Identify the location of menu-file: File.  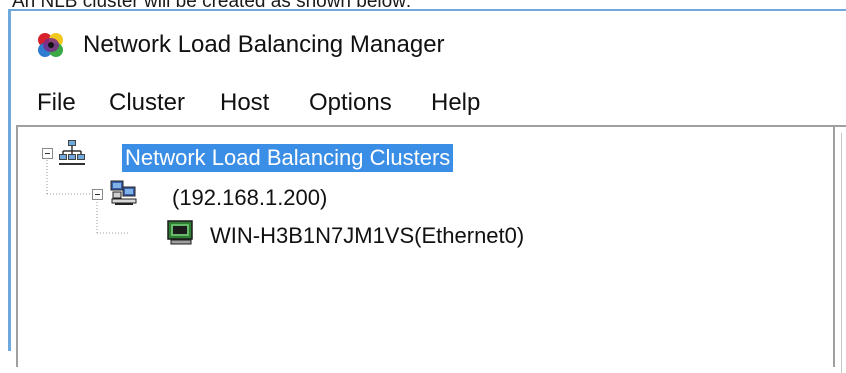
(56, 103).